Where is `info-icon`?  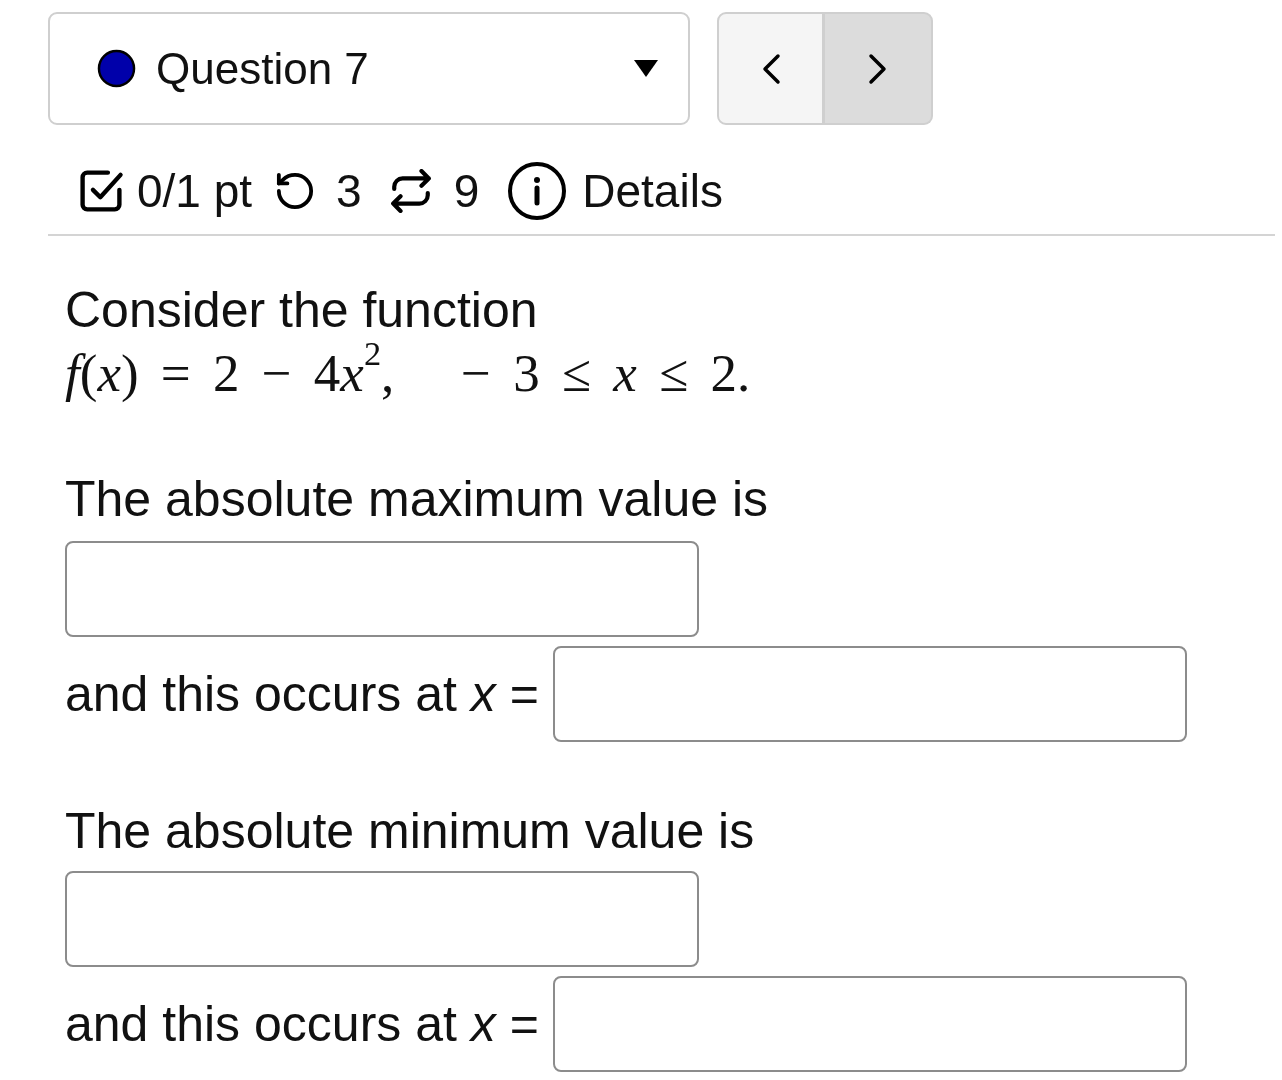 info-icon is located at coordinates (537, 191).